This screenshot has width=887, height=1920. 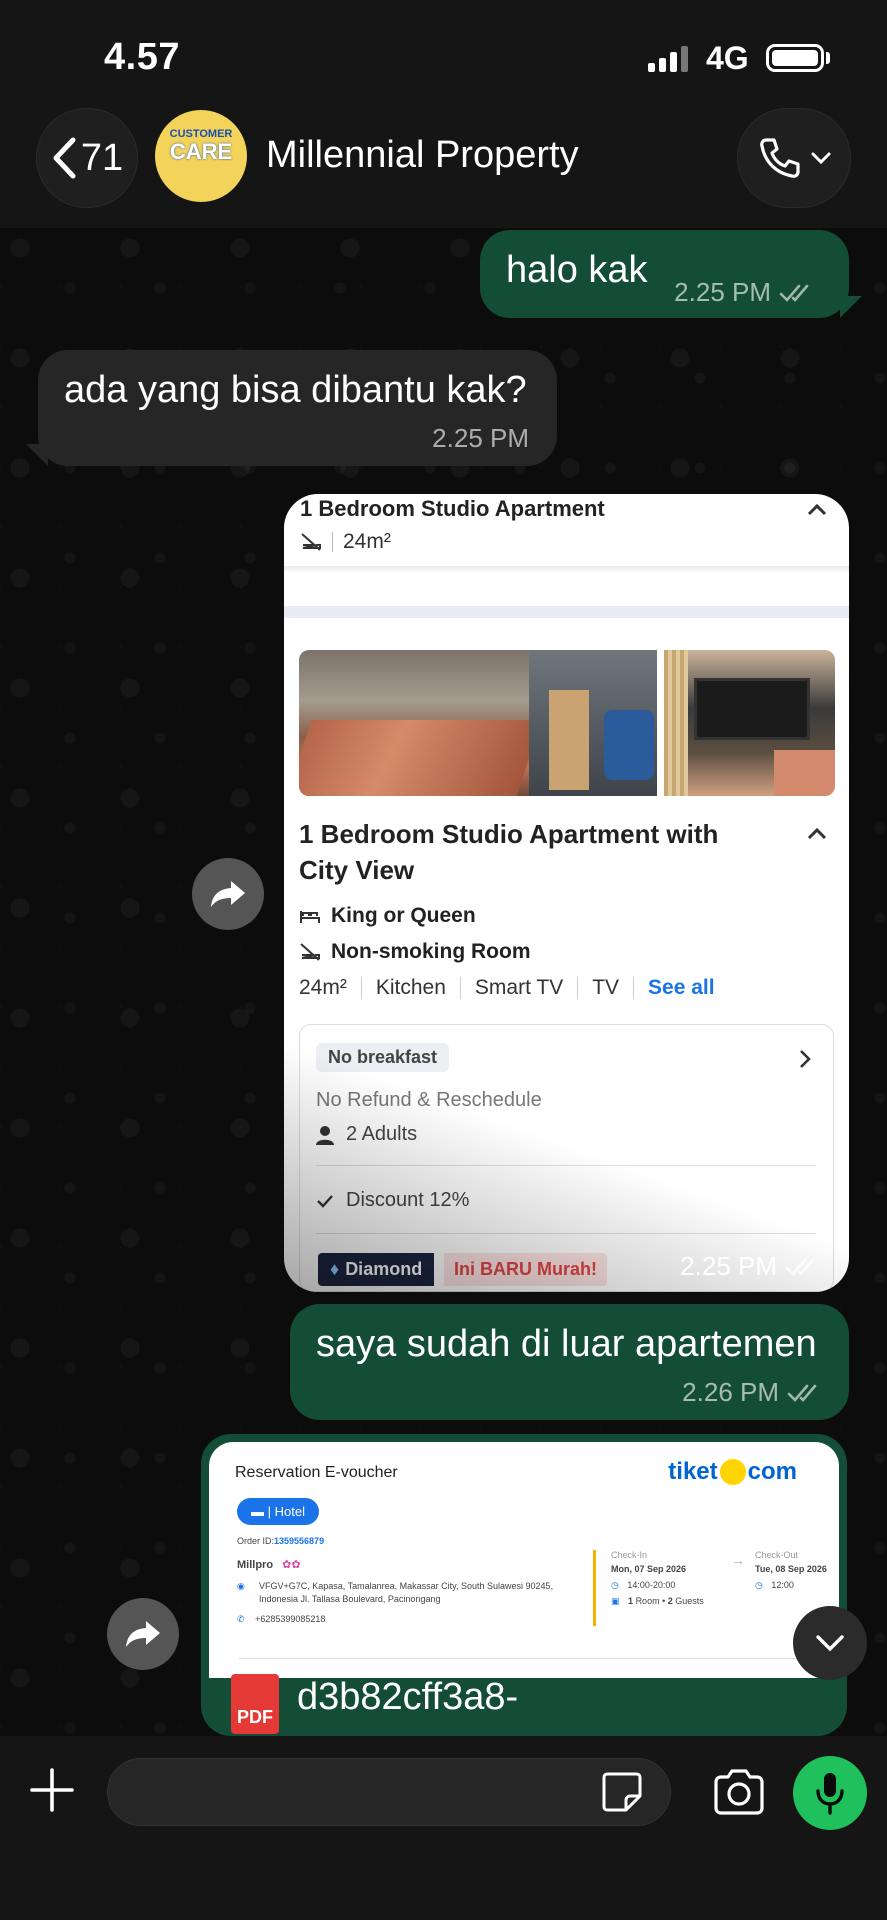 I want to click on message-composer, so click(x=443, y=1828).